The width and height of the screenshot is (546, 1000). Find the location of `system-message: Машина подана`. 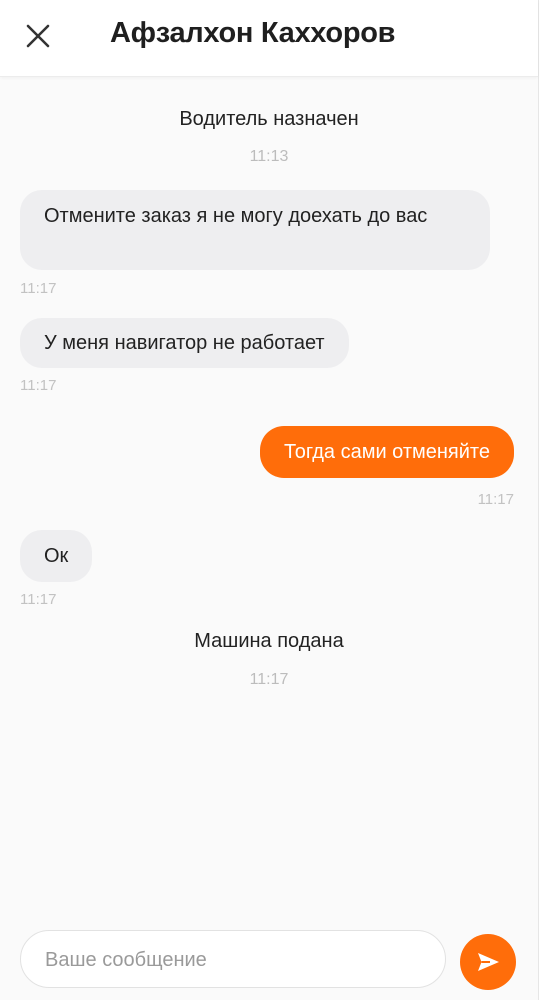

system-message: Машина подана is located at coordinates (269, 641).